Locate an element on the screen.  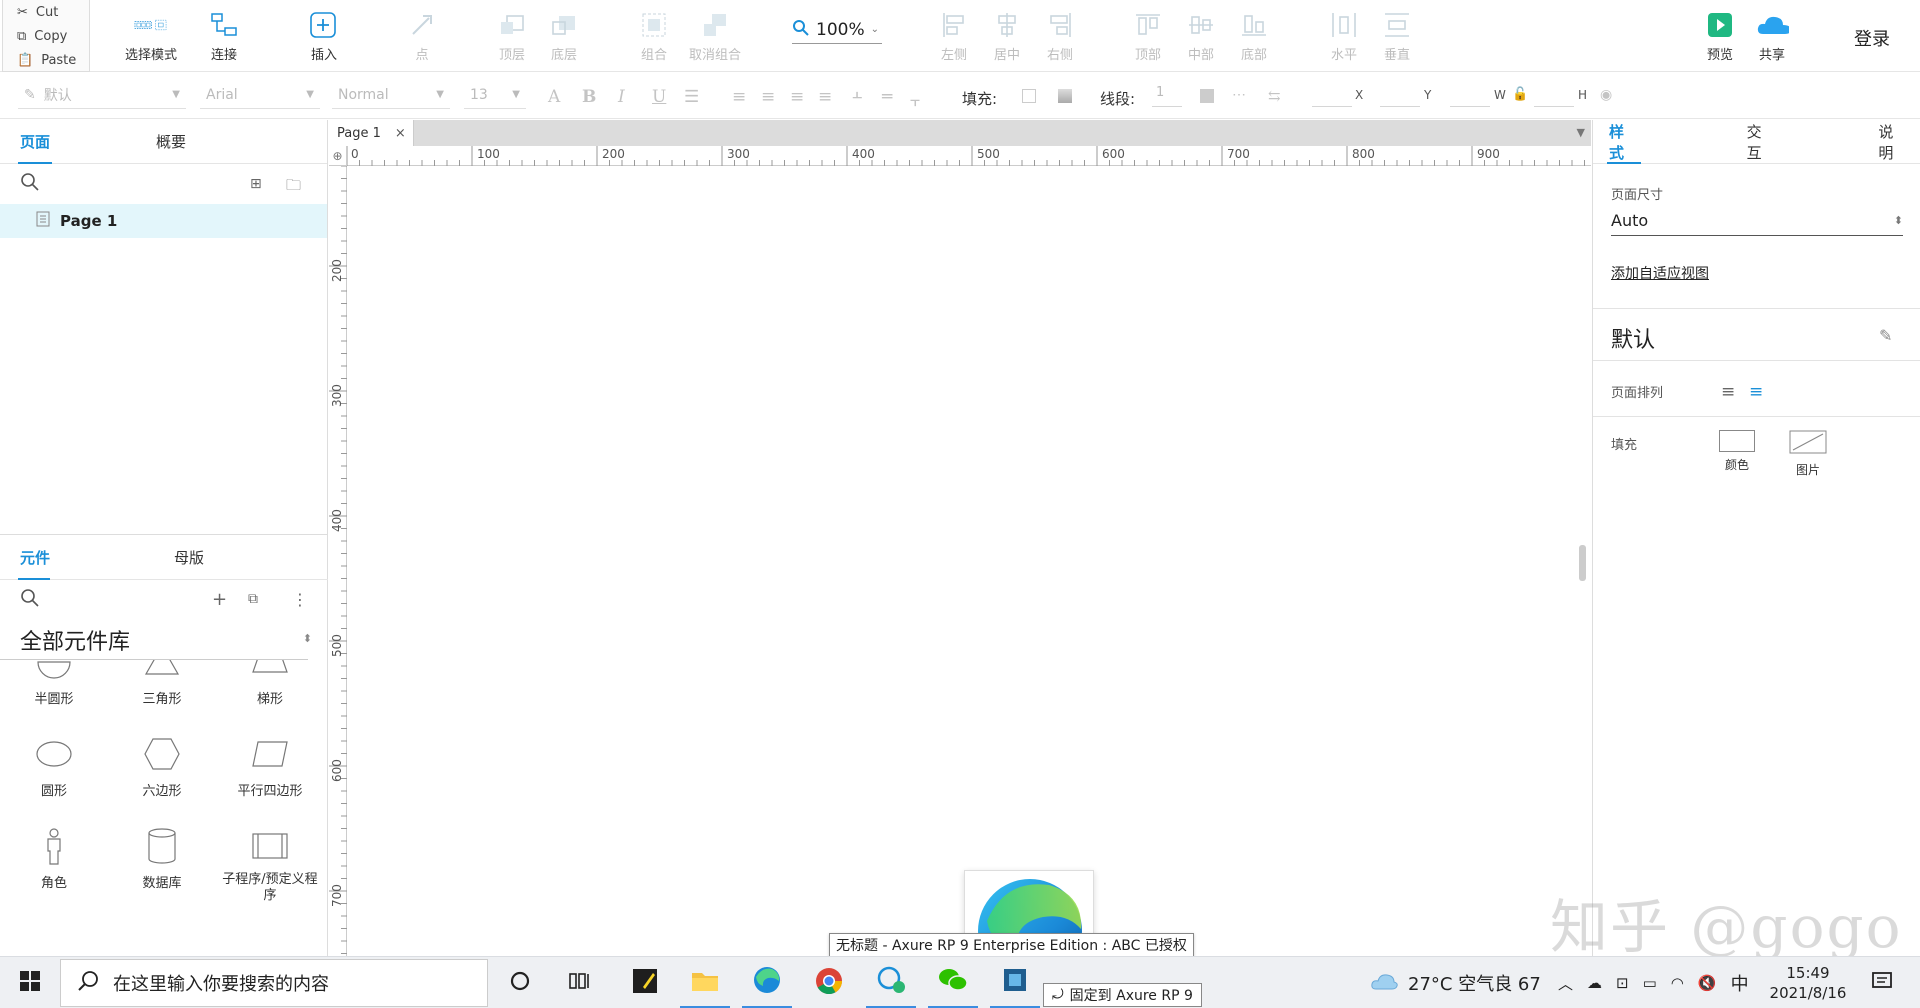
add-library-icon: + is located at coordinates (219, 599).